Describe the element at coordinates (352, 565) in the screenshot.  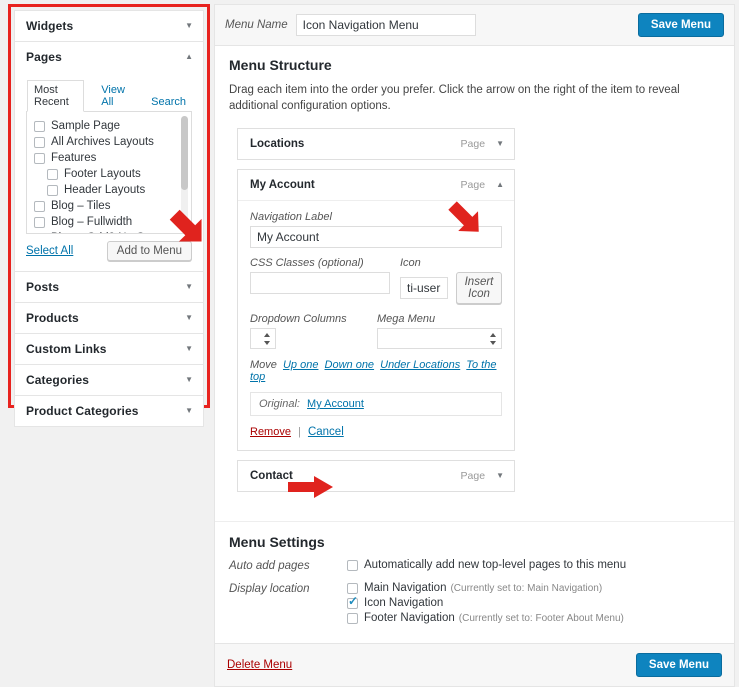
I see `checkbox-auto-add-pages` at that location.